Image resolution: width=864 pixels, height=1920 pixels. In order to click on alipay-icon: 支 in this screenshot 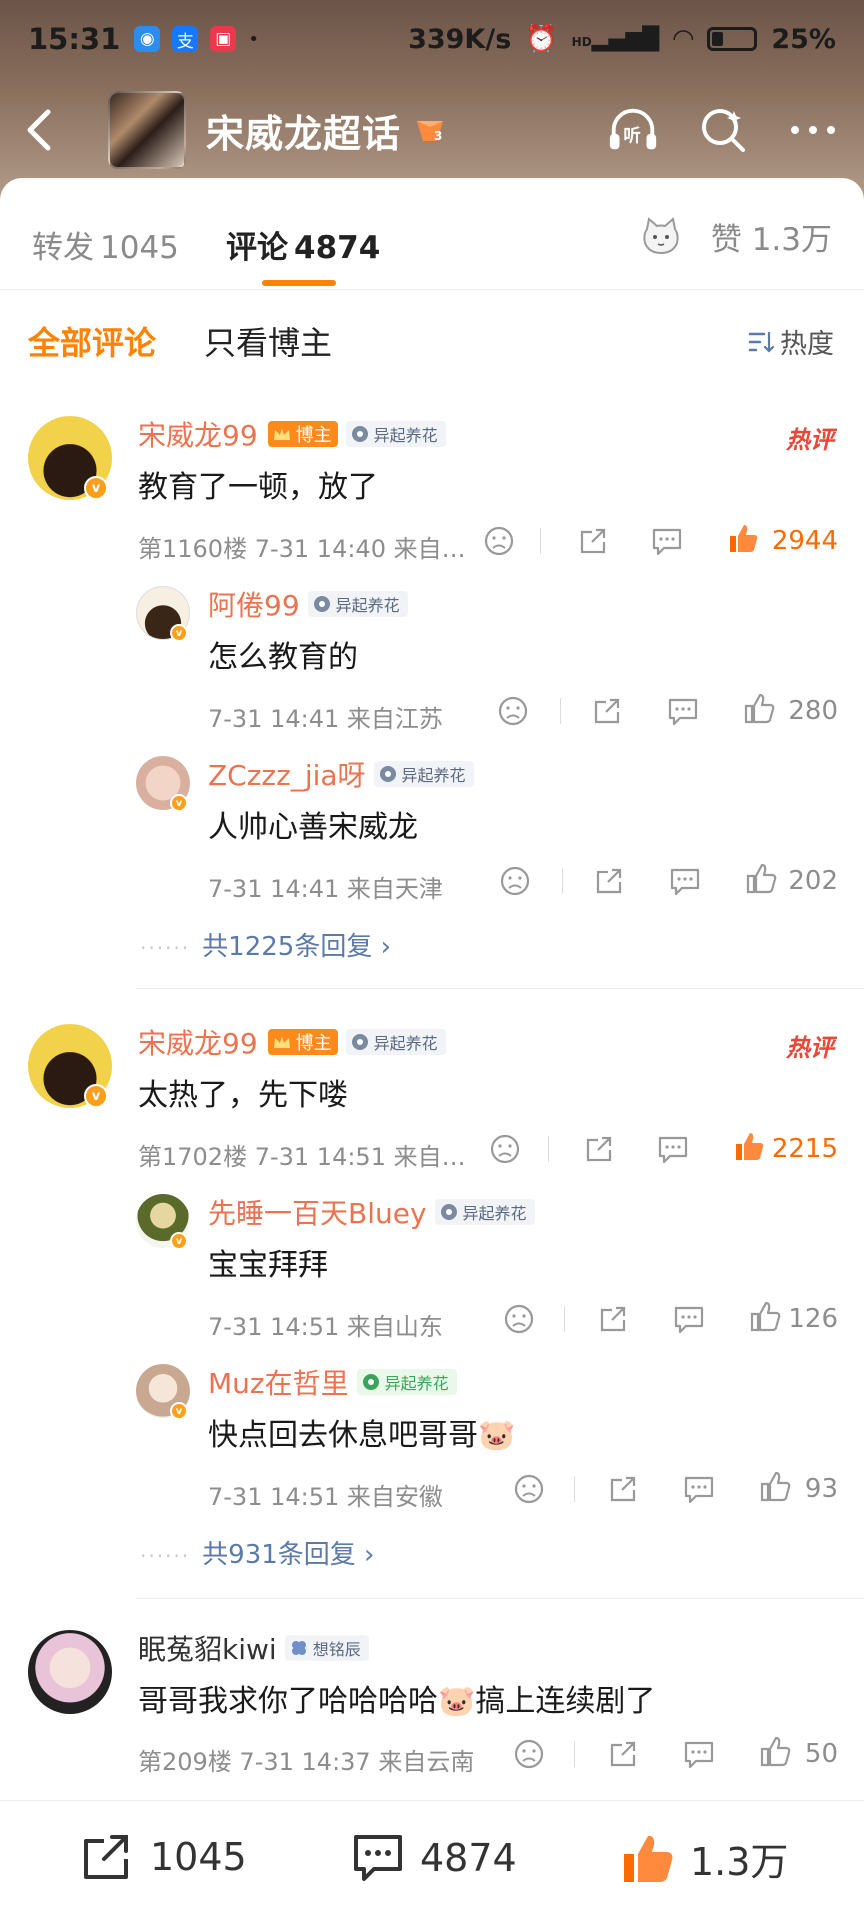, I will do `click(185, 39)`.